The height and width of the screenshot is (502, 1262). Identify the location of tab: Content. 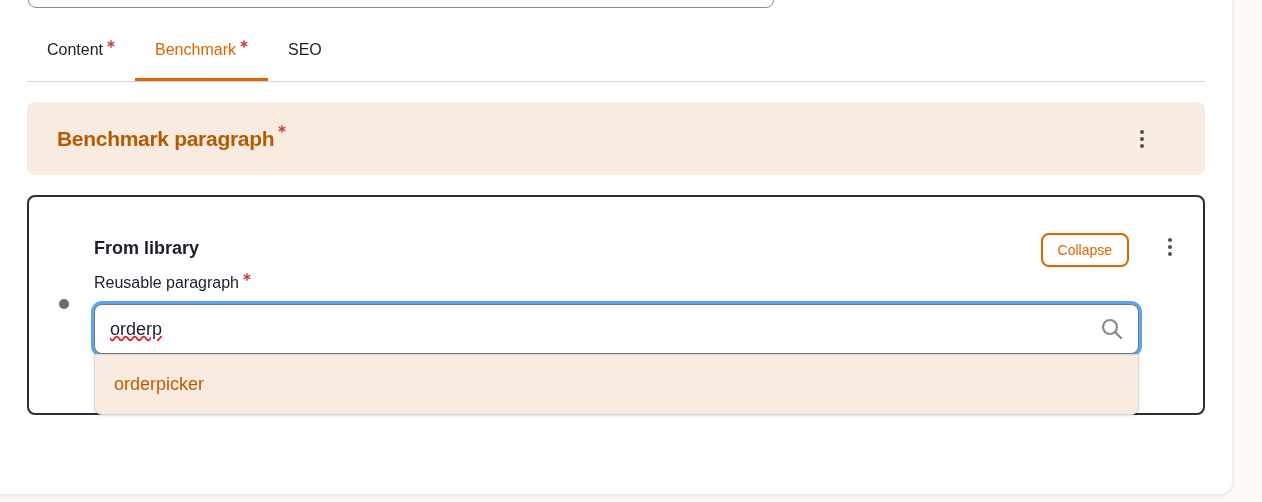
(75, 50).